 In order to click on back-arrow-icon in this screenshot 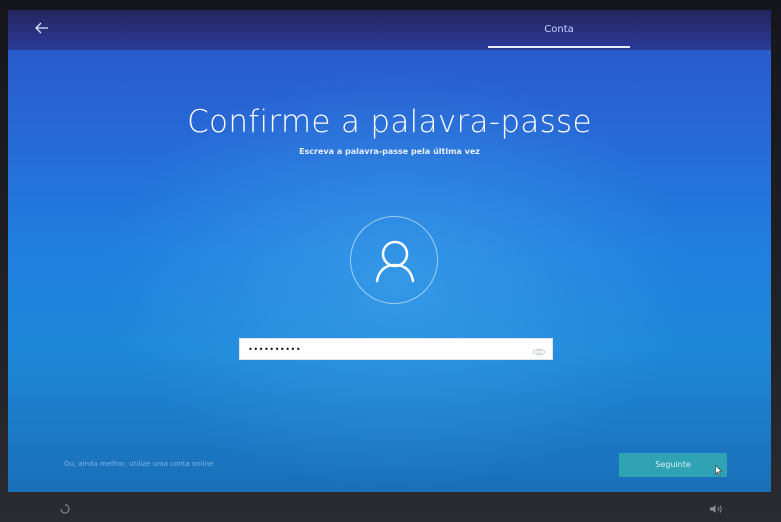, I will do `click(41, 28)`.